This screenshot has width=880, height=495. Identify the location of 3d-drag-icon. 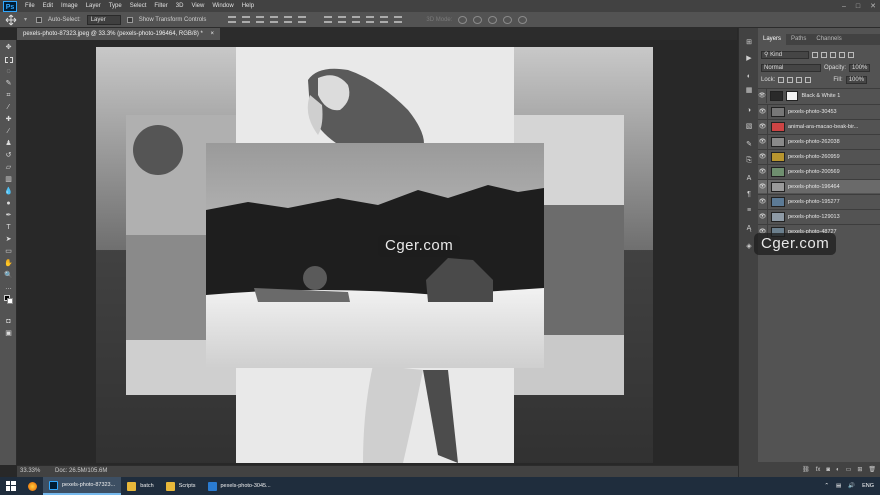
(493, 19).